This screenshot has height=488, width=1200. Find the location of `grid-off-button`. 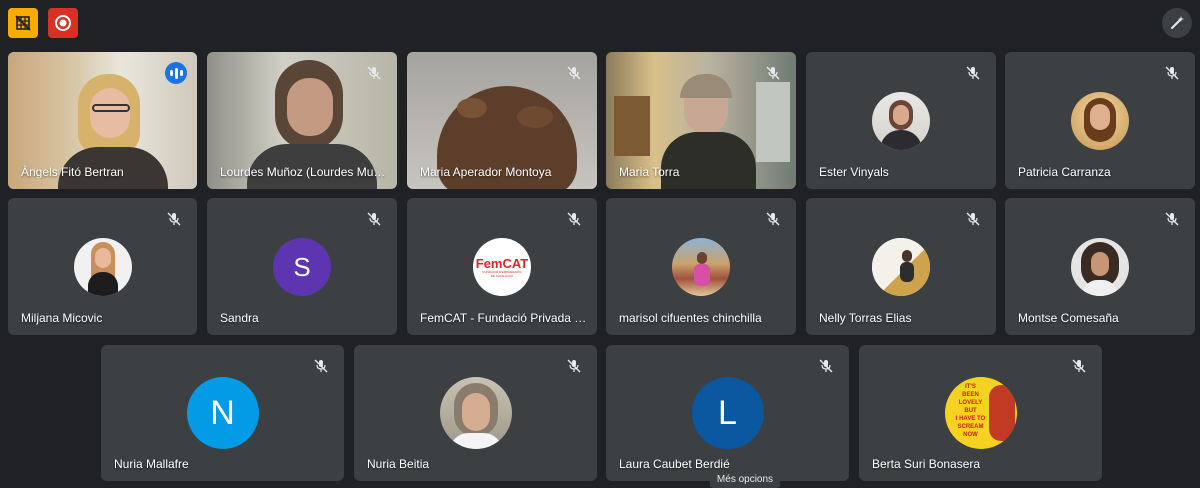

grid-off-button is located at coordinates (23, 23).